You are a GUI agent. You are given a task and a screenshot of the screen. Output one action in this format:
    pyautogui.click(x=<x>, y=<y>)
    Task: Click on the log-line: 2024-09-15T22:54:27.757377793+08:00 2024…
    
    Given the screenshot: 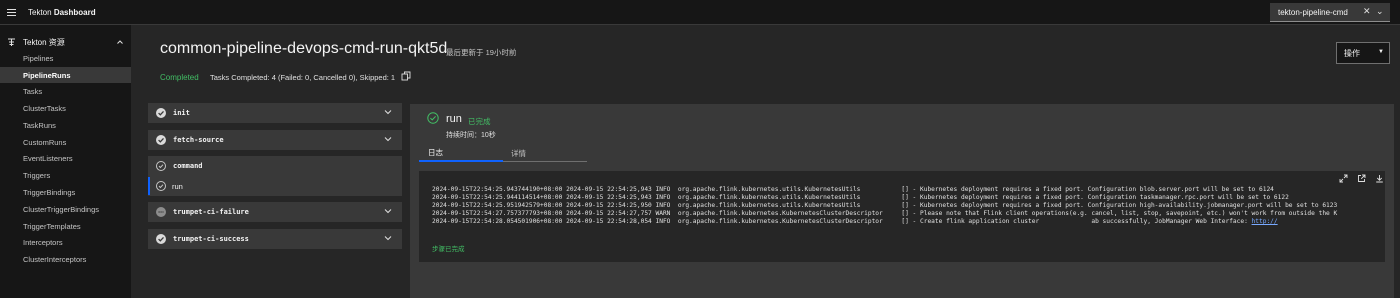 What is the action you would take?
    pyautogui.click(x=885, y=213)
    